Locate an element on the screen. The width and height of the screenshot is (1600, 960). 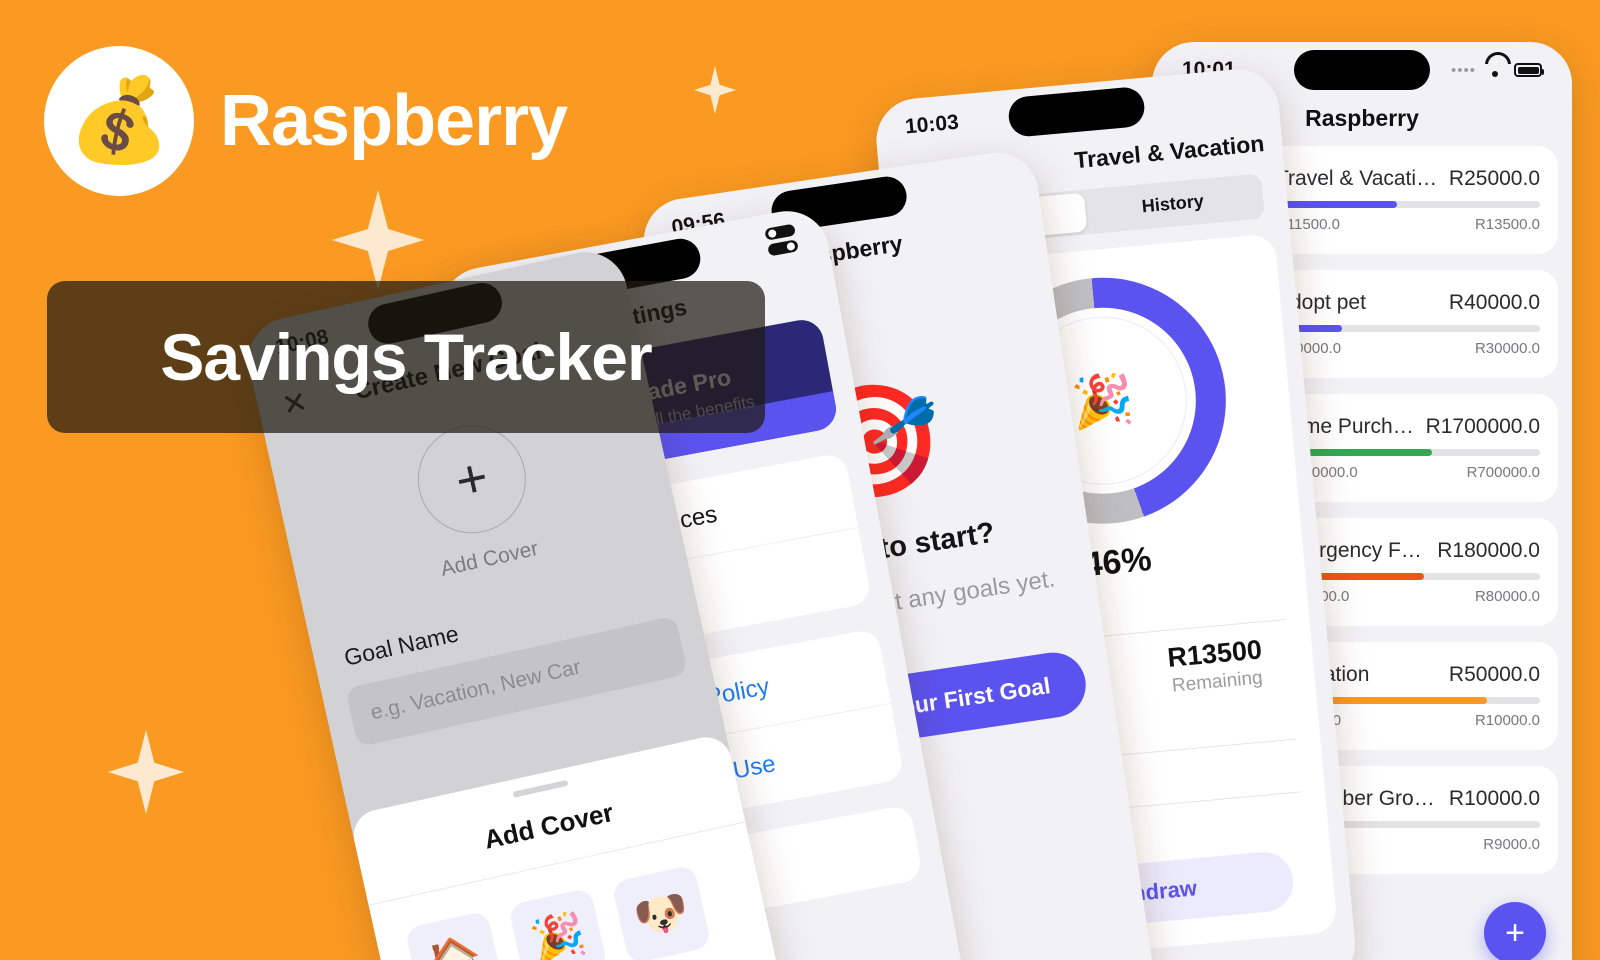
emoji-option: 🐶 is located at coordinates (661, 912).